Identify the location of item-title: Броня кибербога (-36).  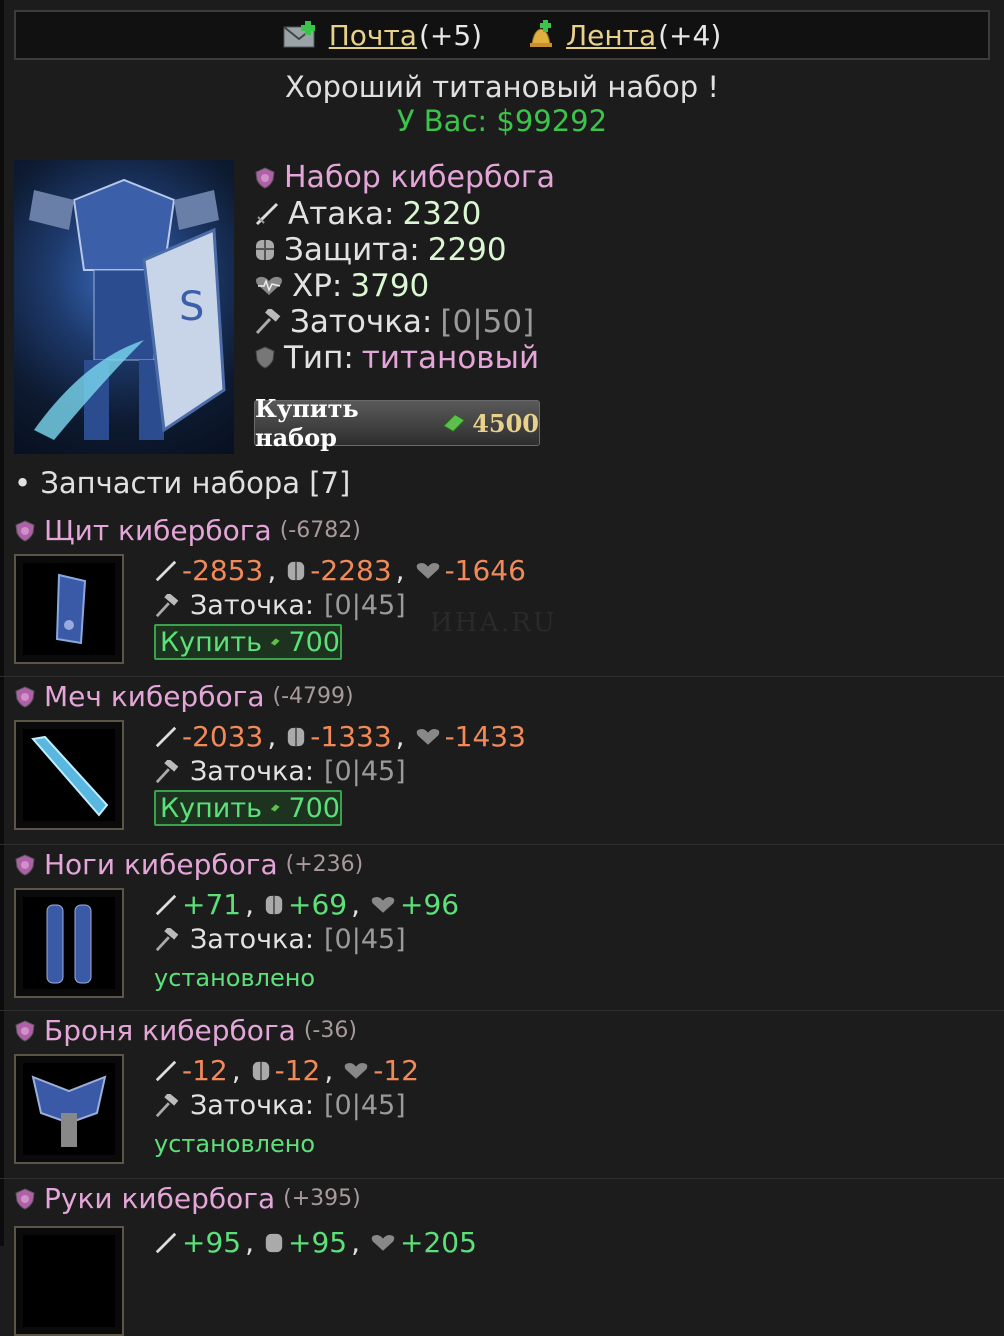
(185, 1030).